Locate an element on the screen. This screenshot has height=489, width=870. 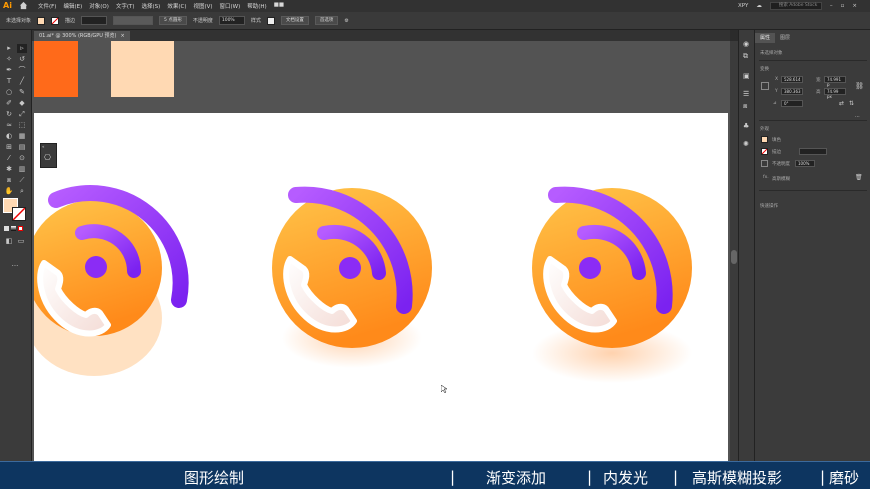
phone-icon-draft is located at coordinates (111, 280).